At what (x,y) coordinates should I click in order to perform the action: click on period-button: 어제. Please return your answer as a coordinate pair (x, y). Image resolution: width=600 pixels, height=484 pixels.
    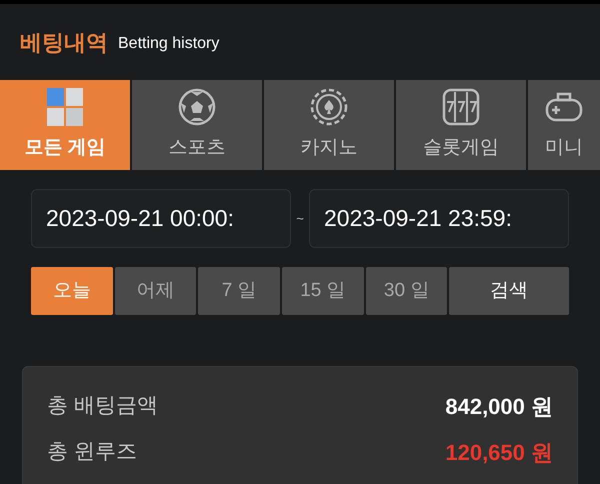
    Looking at the image, I should click on (155, 291).